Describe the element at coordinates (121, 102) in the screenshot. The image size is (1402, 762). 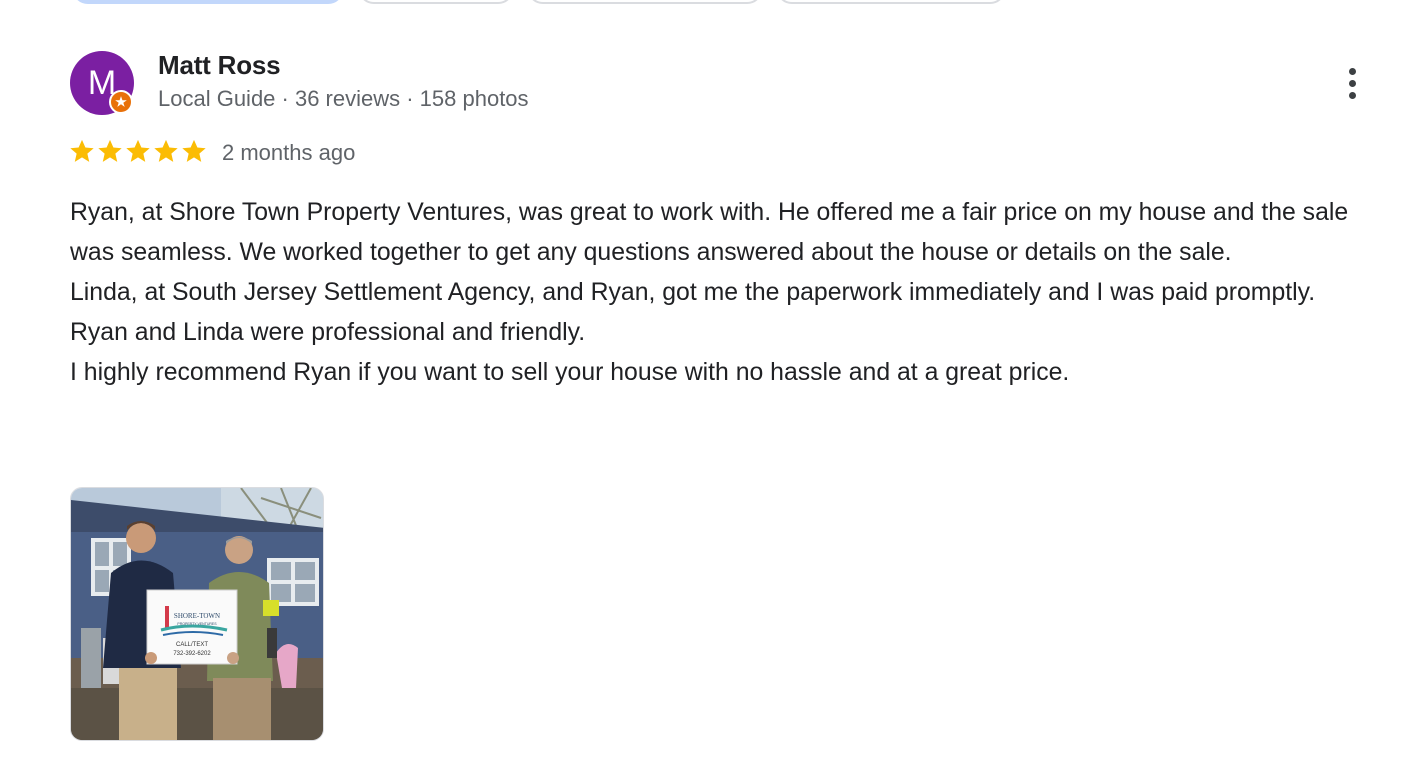
I see `local-guide-badge-icon` at that location.